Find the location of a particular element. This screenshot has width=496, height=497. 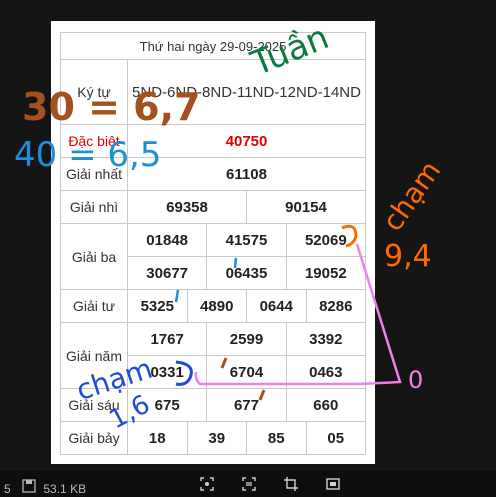

save-icon is located at coordinates (30, 487).